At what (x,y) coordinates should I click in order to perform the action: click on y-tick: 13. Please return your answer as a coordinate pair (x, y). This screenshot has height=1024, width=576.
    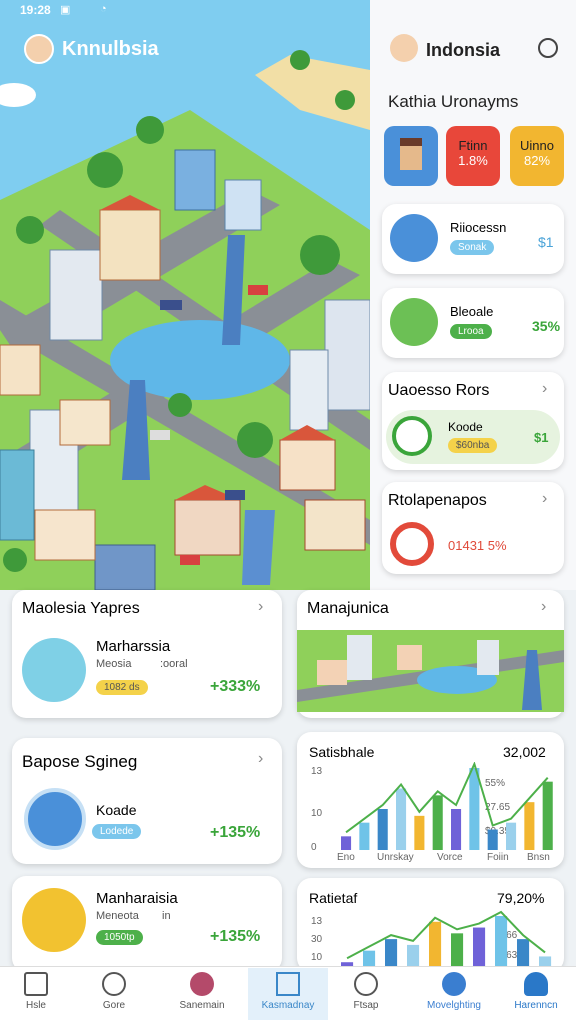
    Looking at the image, I should click on (317, 921).